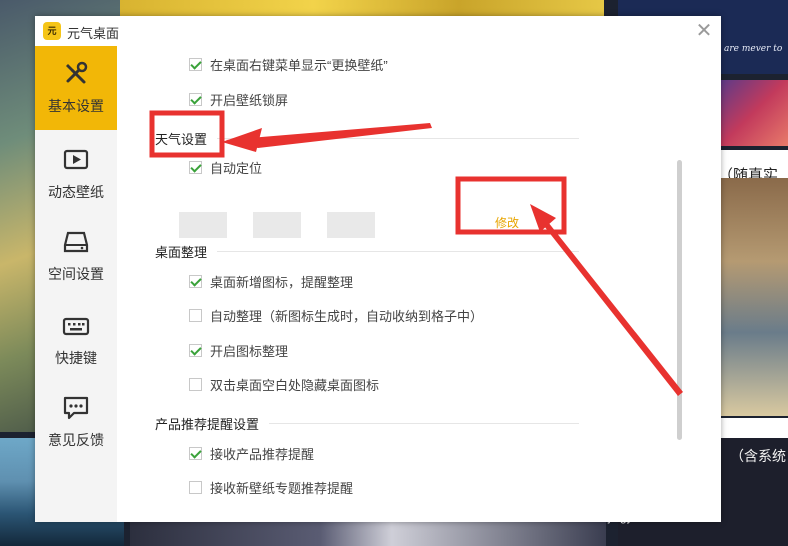 This screenshot has height=546, width=788. Describe the element at coordinates (93, 33) in the screenshot. I see `window-title: 元气桌面` at that location.